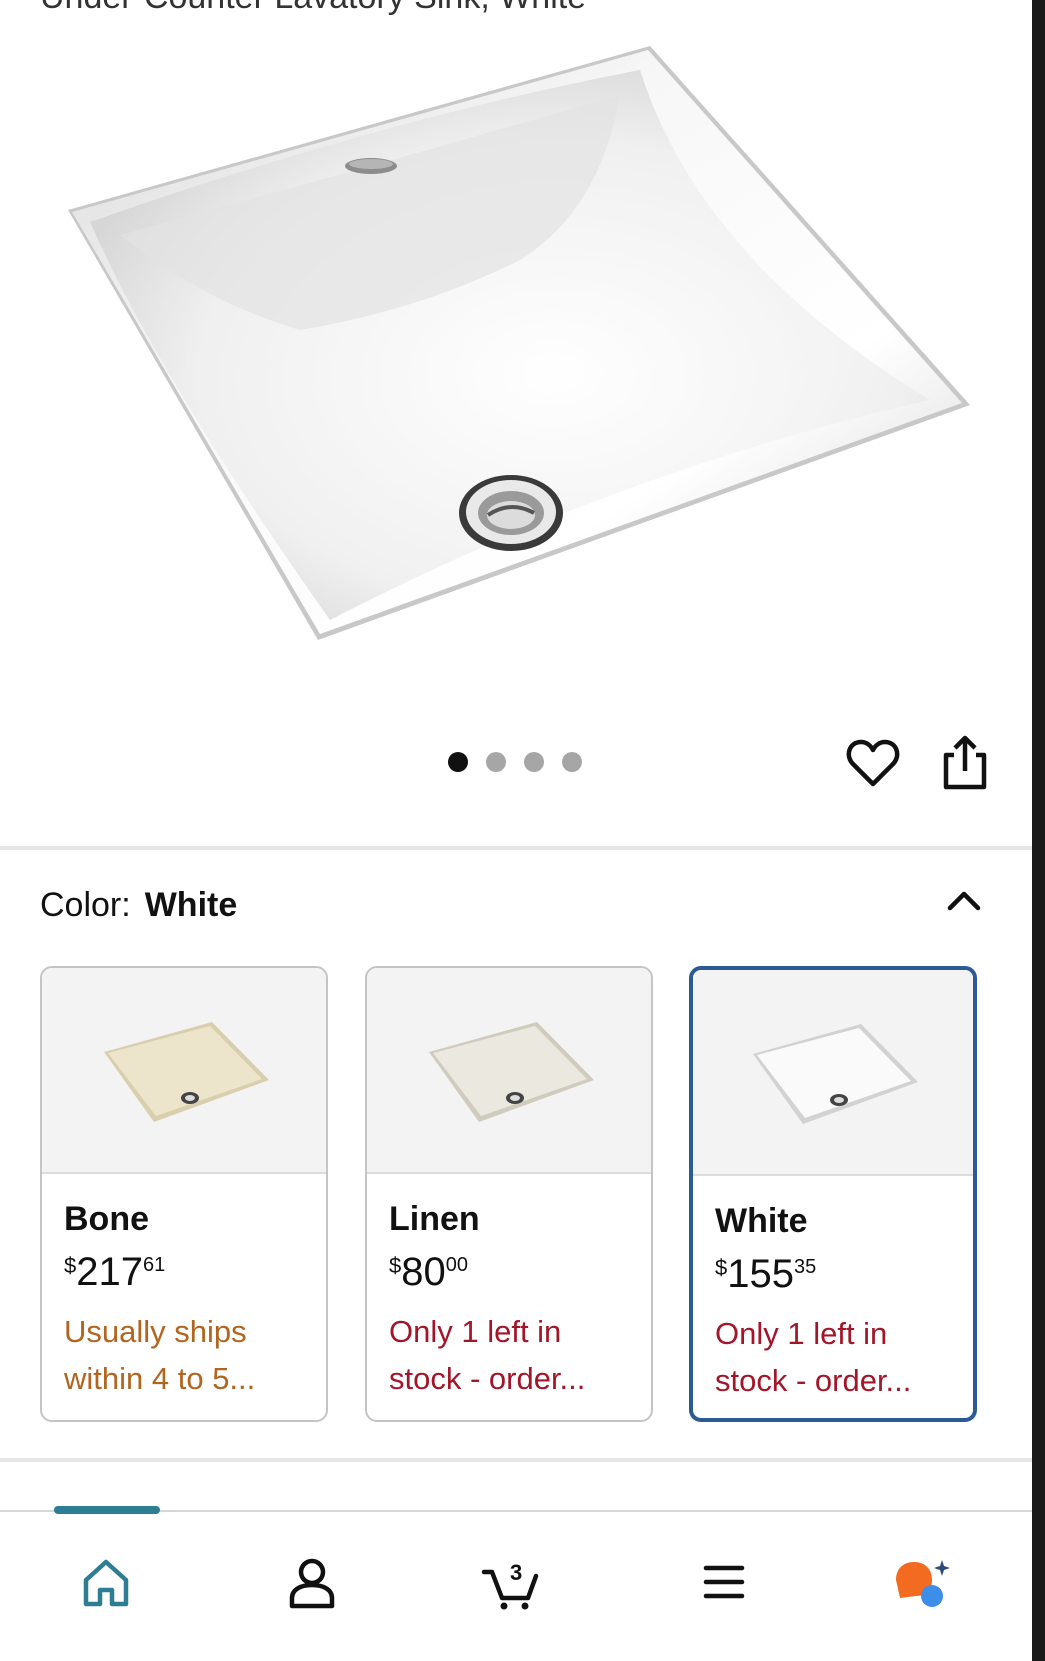 Image resolution: width=1045 pixels, height=1661 pixels. Describe the element at coordinates (1038, 830) in the screenshot. I see `screen-edge` at that location.